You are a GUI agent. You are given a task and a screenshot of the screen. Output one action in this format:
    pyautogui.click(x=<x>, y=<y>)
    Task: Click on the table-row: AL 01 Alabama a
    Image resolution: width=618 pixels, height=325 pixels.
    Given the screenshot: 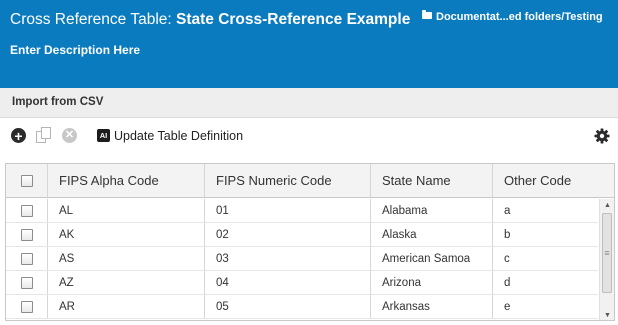 What is the action you would take?
    pyautogui.click(x=302, y=211)
    